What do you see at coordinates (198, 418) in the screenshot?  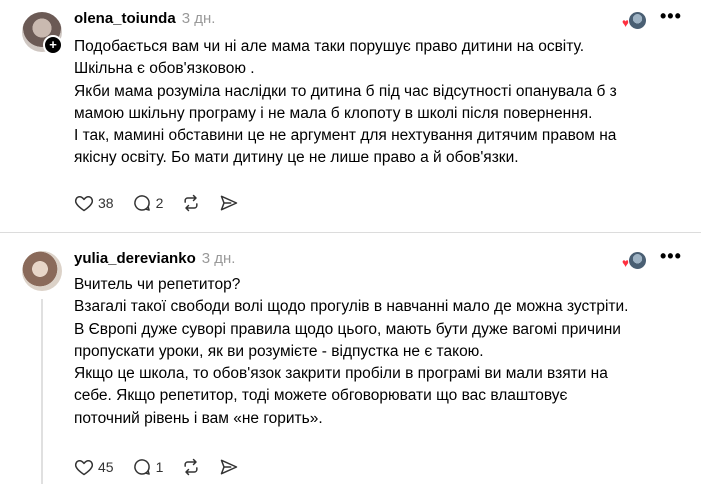 I see `text-line: поточний рівень і вам «не горить».` at bounding box center [198, 418].